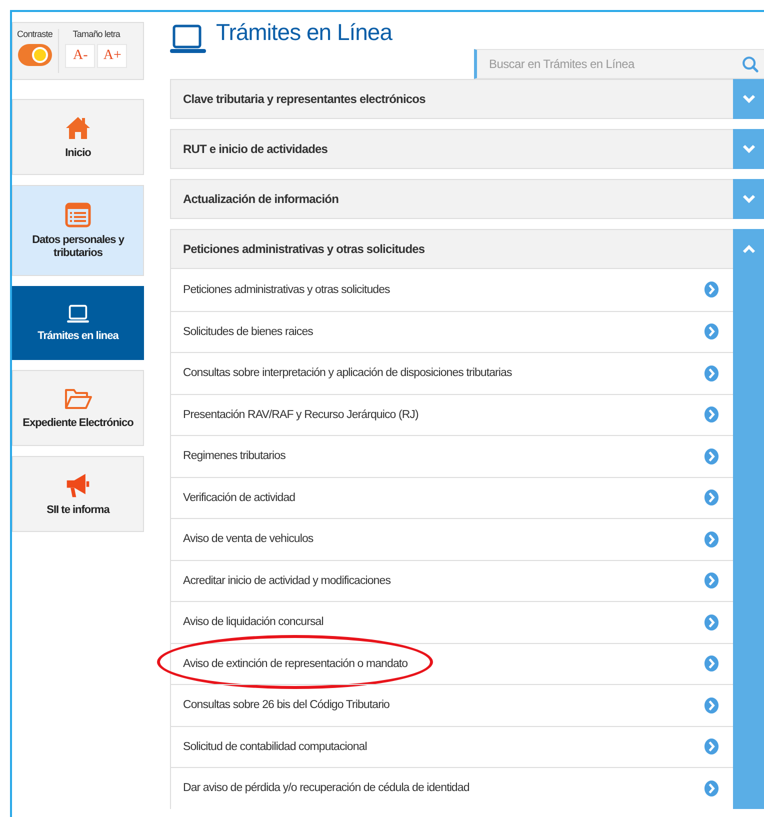 This screenshot has width=764, height=817. Describe the element at coordinates (452, 705) in the screenshot. I see `list-item: Consultas sobre 26 bis del Código Tributario` at that location.